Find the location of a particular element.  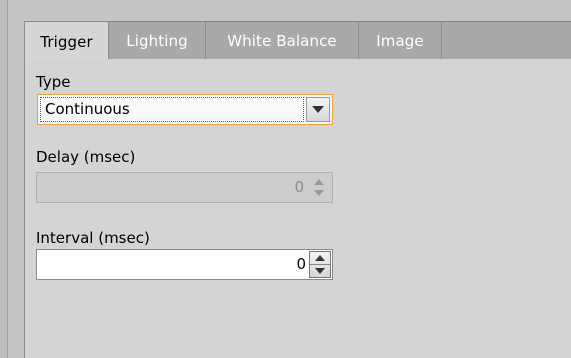

interval-decrement-button is located at coordinates (320, 271).